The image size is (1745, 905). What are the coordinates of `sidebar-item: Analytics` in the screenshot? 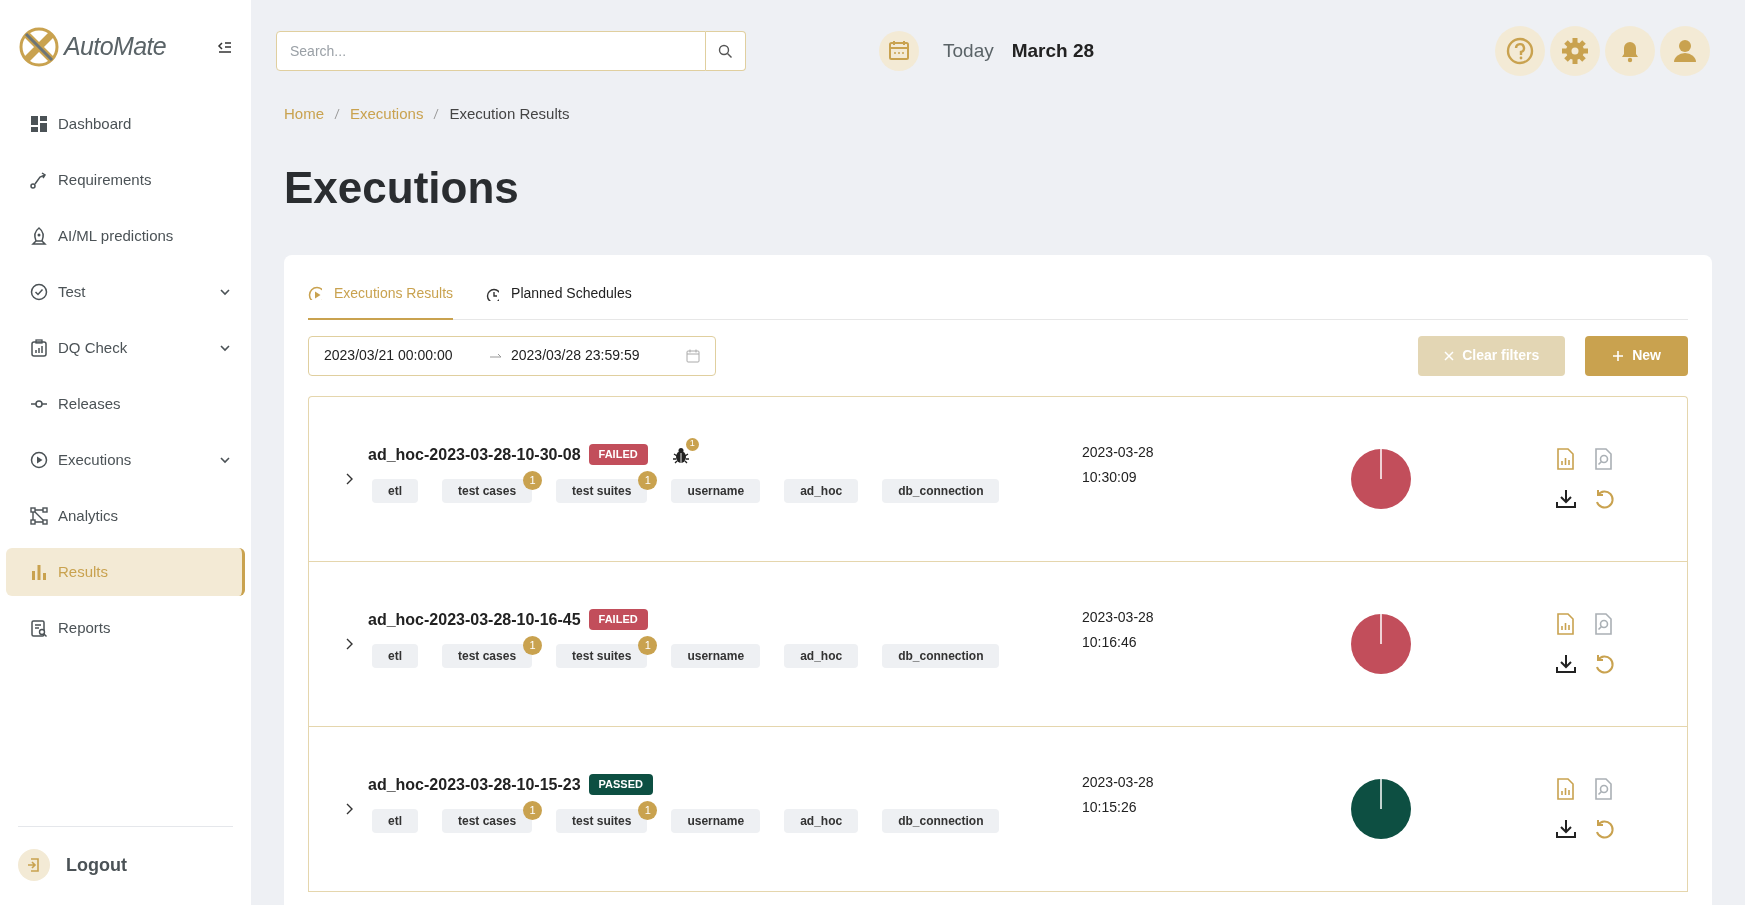 It's located at (125, 516).